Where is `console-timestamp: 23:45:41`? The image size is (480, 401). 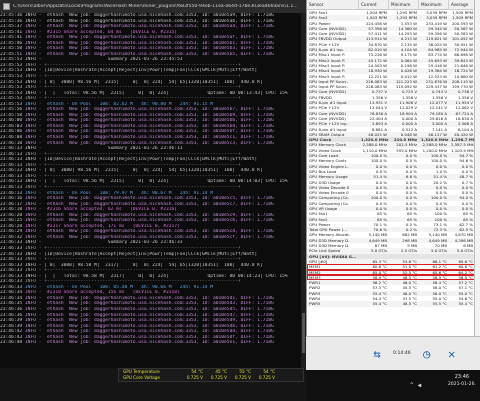 console-timestamp: 23:45:41 is located at coordinates (12, 38).